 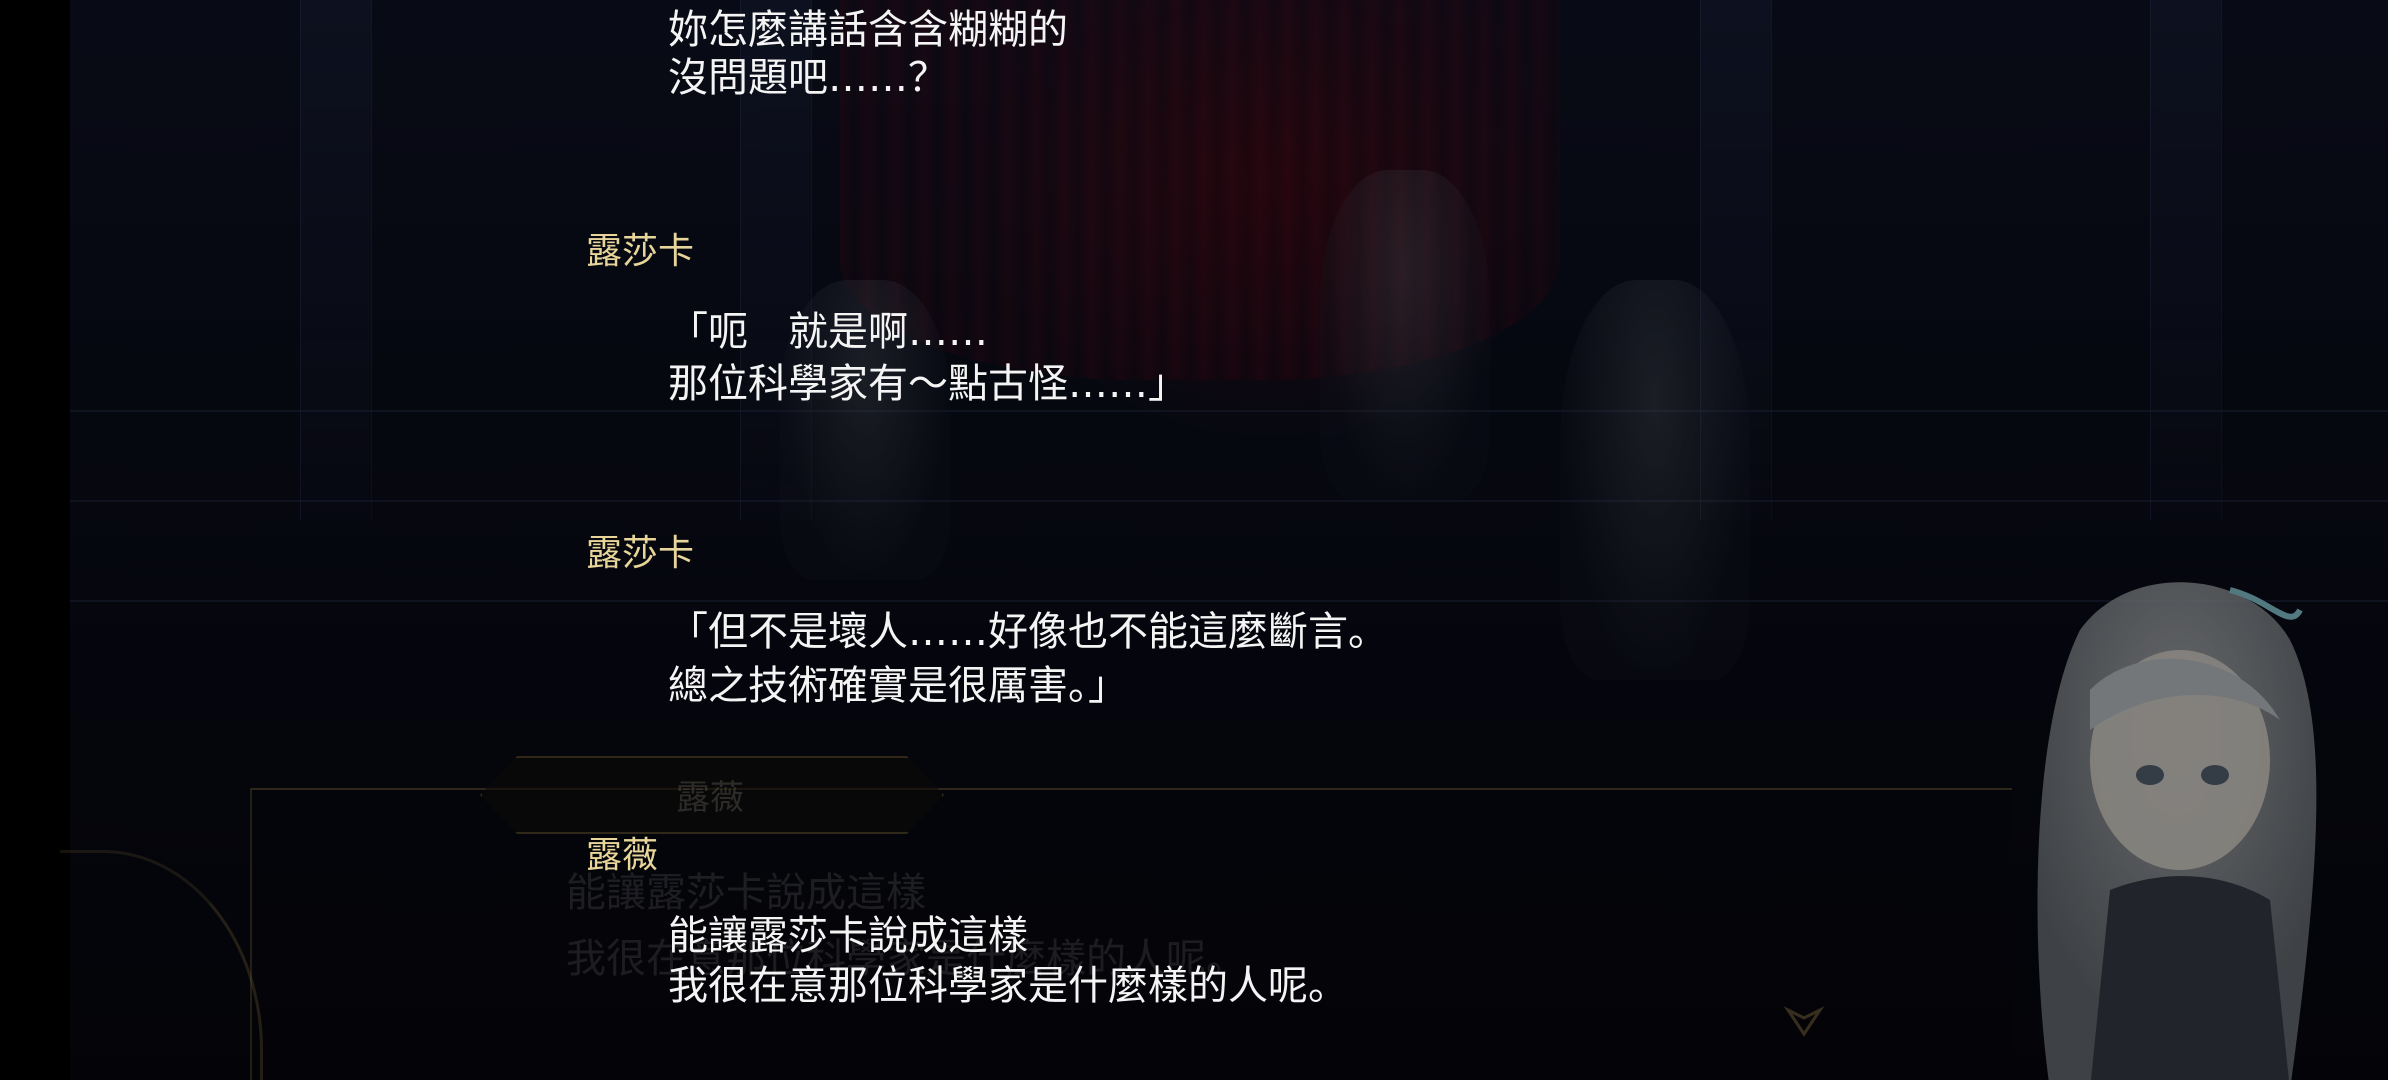 I want to click on backlog-speaker-name: 露薇, so click(x=622, y=855).